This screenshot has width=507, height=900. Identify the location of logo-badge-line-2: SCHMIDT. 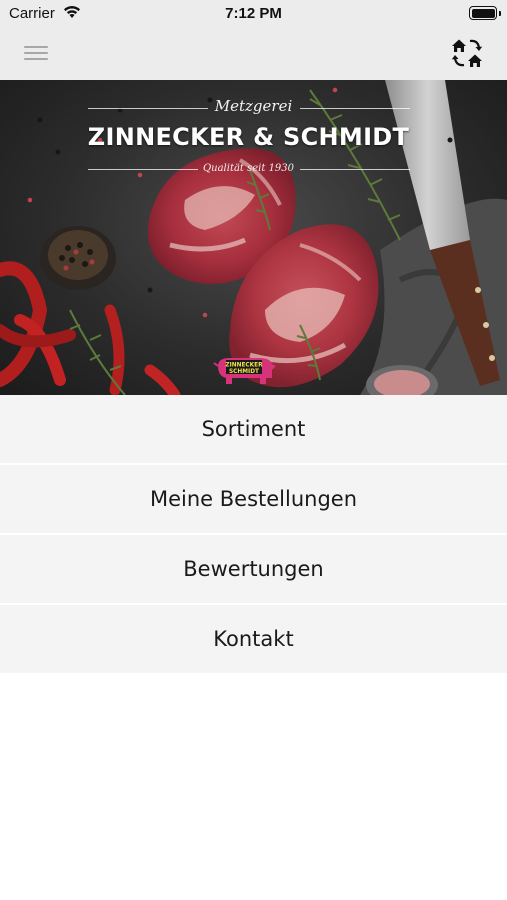
(244, 372).